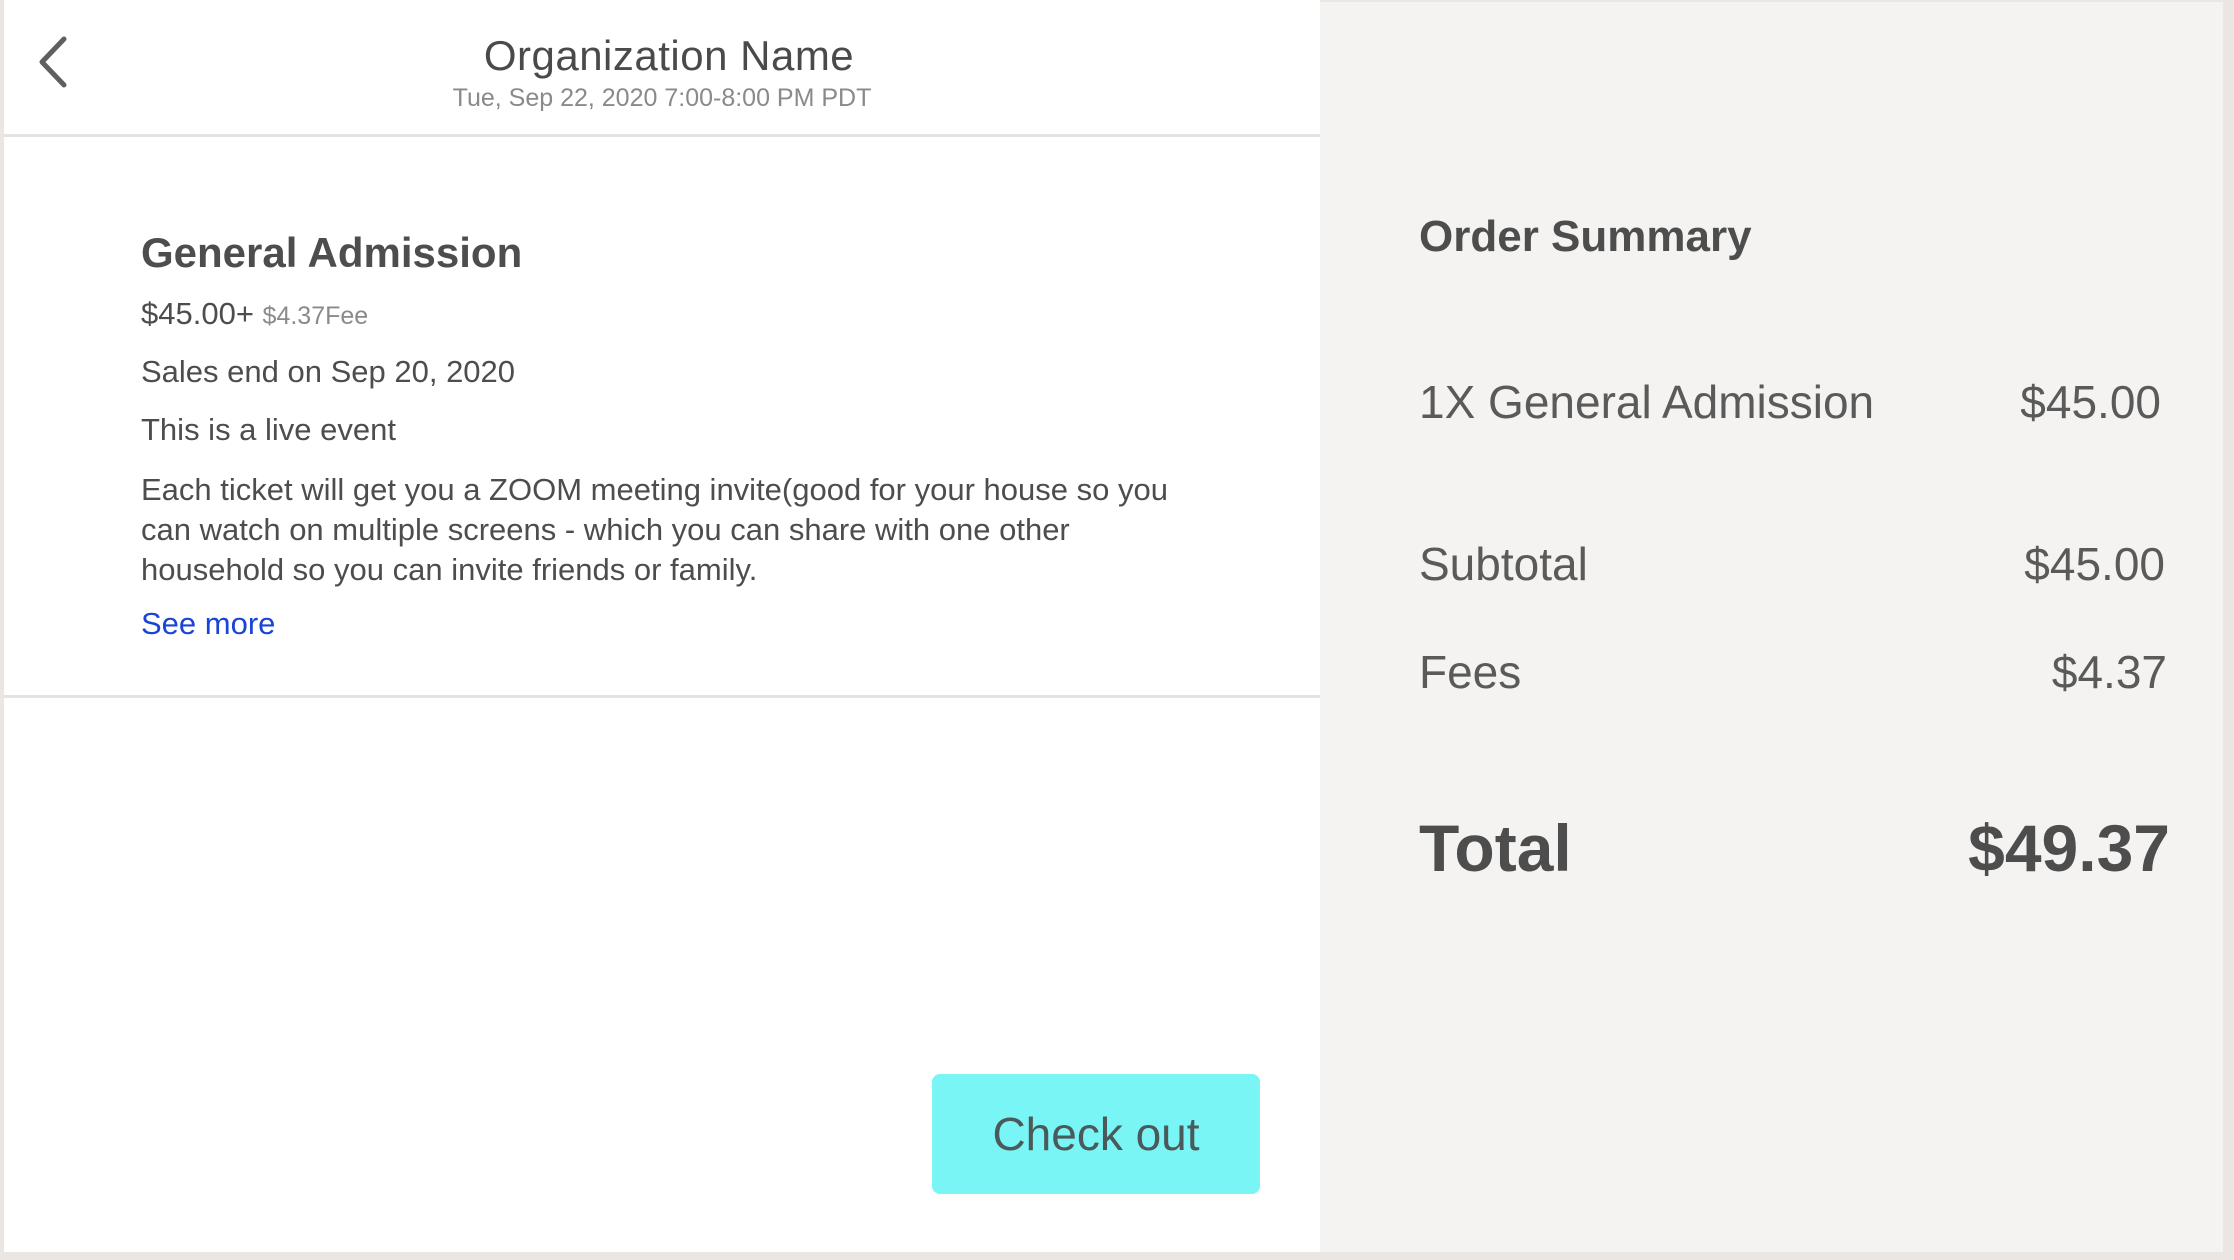 The width and height of the screenshot is (2234, 1260). Describe the element at coordinates (208, 624) in the screenshot. I see `see-more-link: See more` at that location.